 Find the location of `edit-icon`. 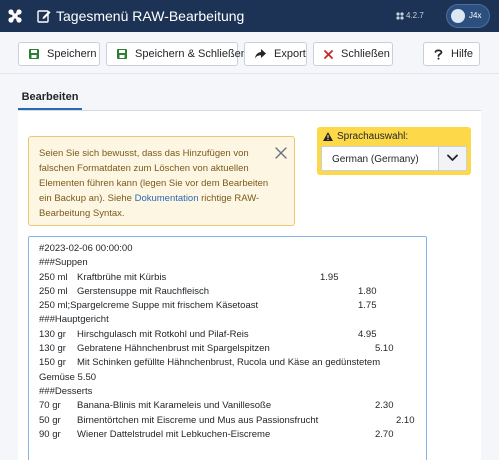

edit-icon is located at coordinates (44, 16).